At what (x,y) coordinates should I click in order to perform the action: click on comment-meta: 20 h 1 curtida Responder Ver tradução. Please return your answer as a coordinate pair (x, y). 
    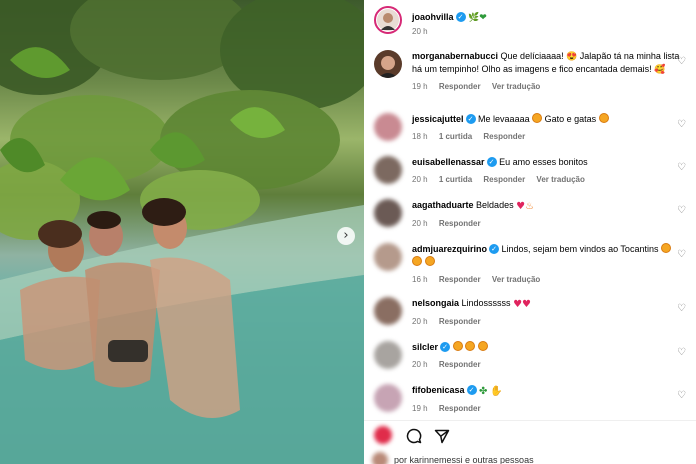
    Looking at the image, I should click on (547, 179).